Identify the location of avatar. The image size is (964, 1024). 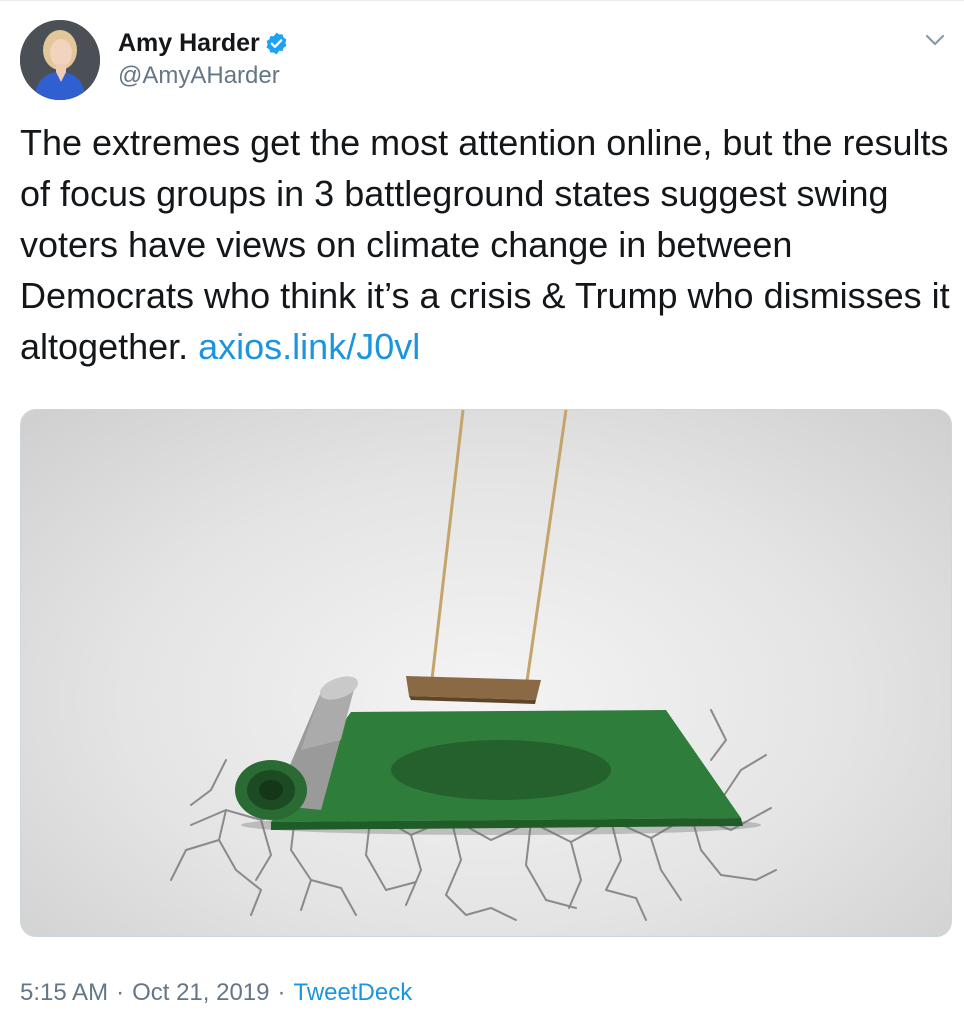
(60, 60).